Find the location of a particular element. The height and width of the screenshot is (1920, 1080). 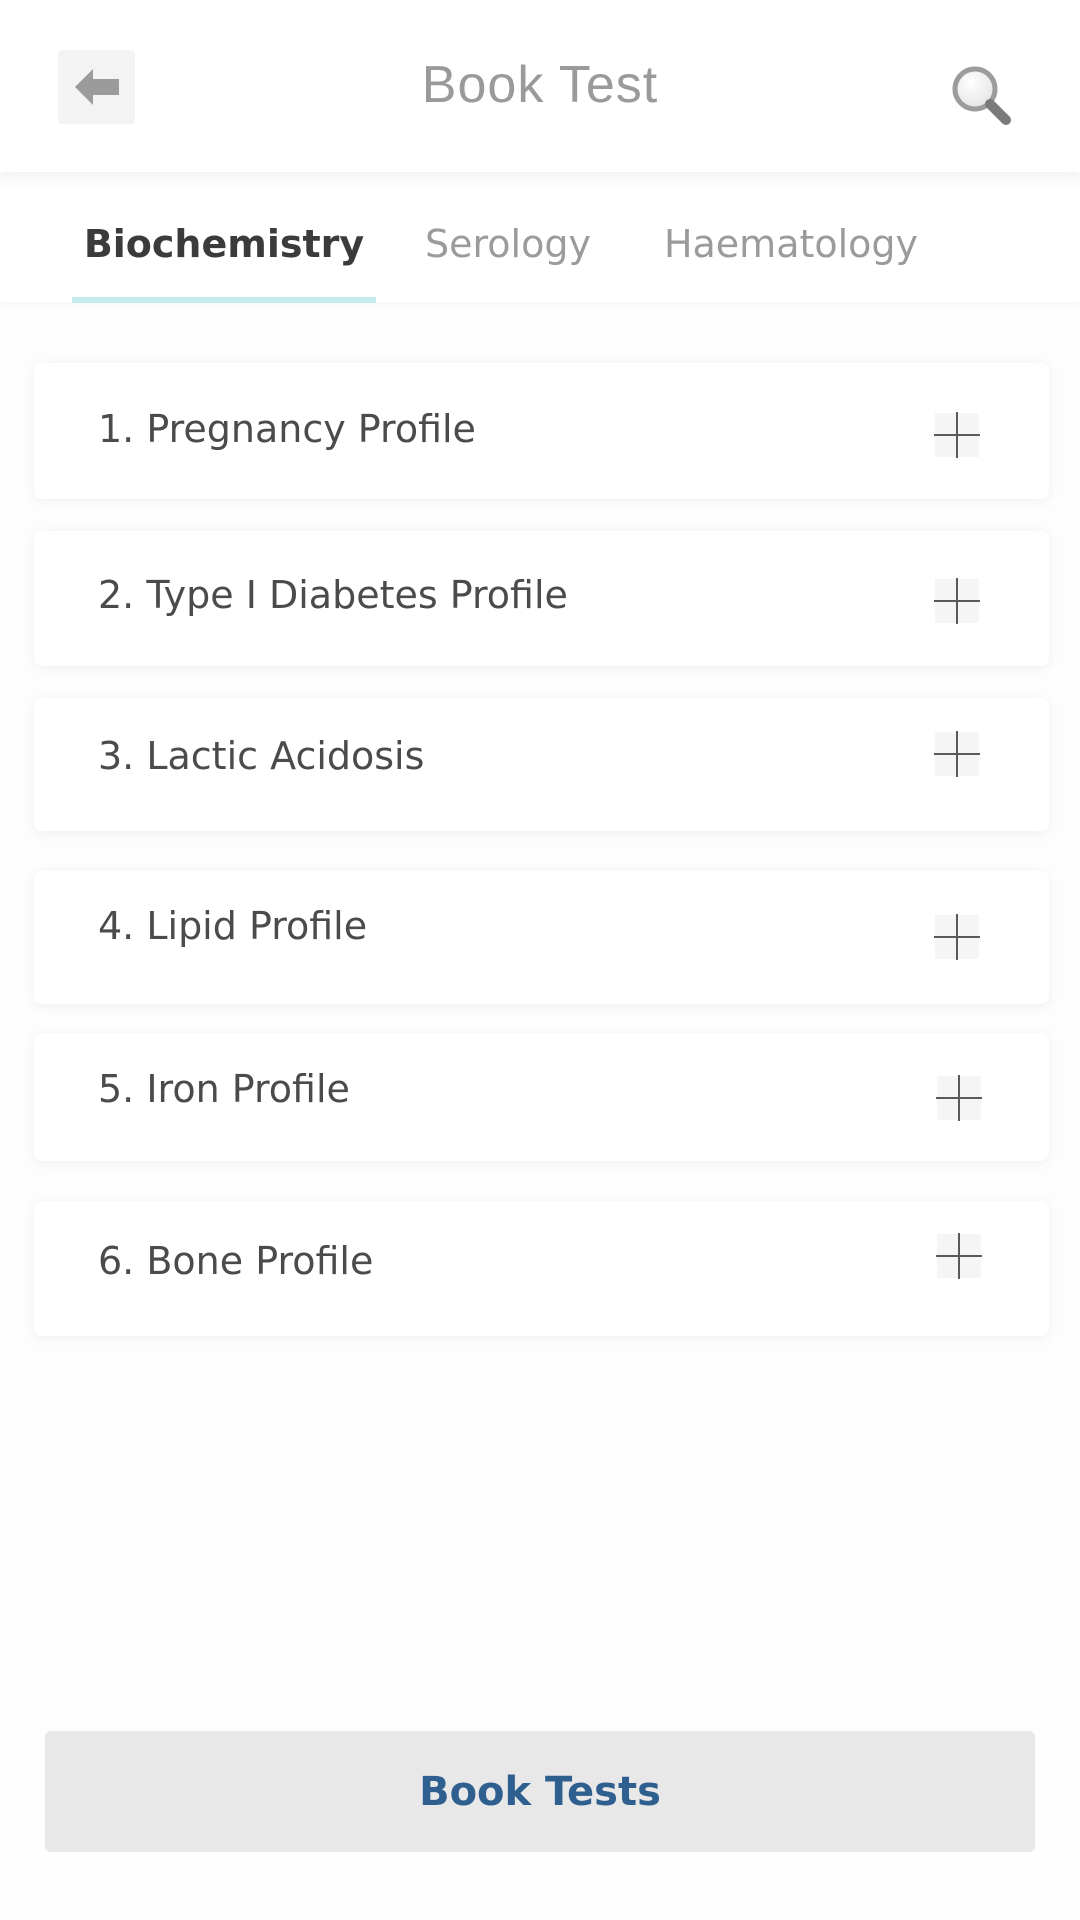

test-item: 2. Type I Diabetes Profile is located at coordinates (541, 598).